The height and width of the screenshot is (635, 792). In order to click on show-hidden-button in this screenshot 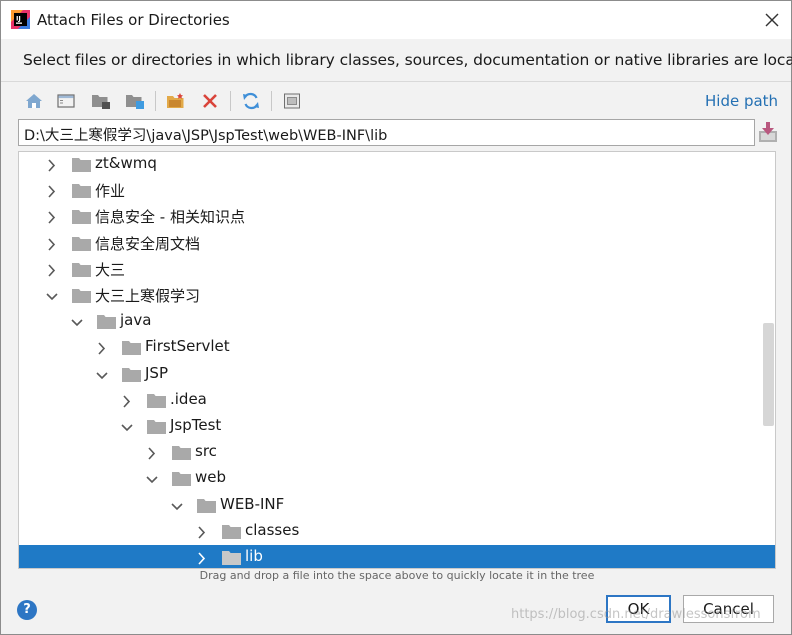, I will do `click(292, 101)`.